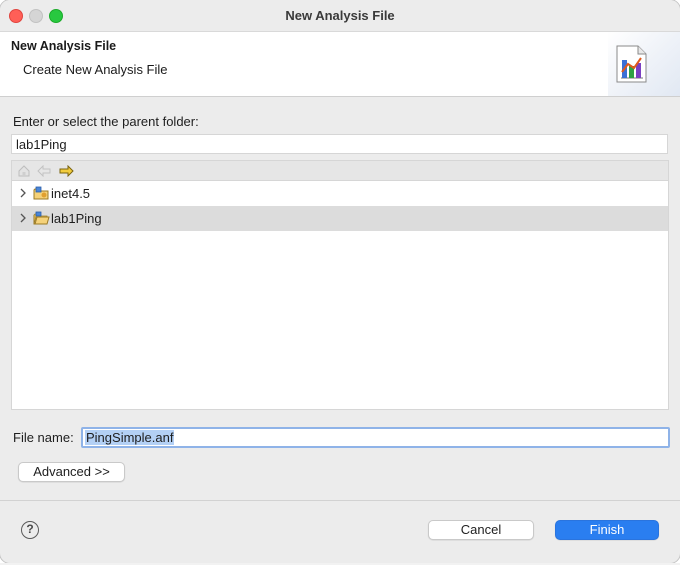 The image size is (680, 565). I want to click on cancel-button: Cancel, so click(481, 530).